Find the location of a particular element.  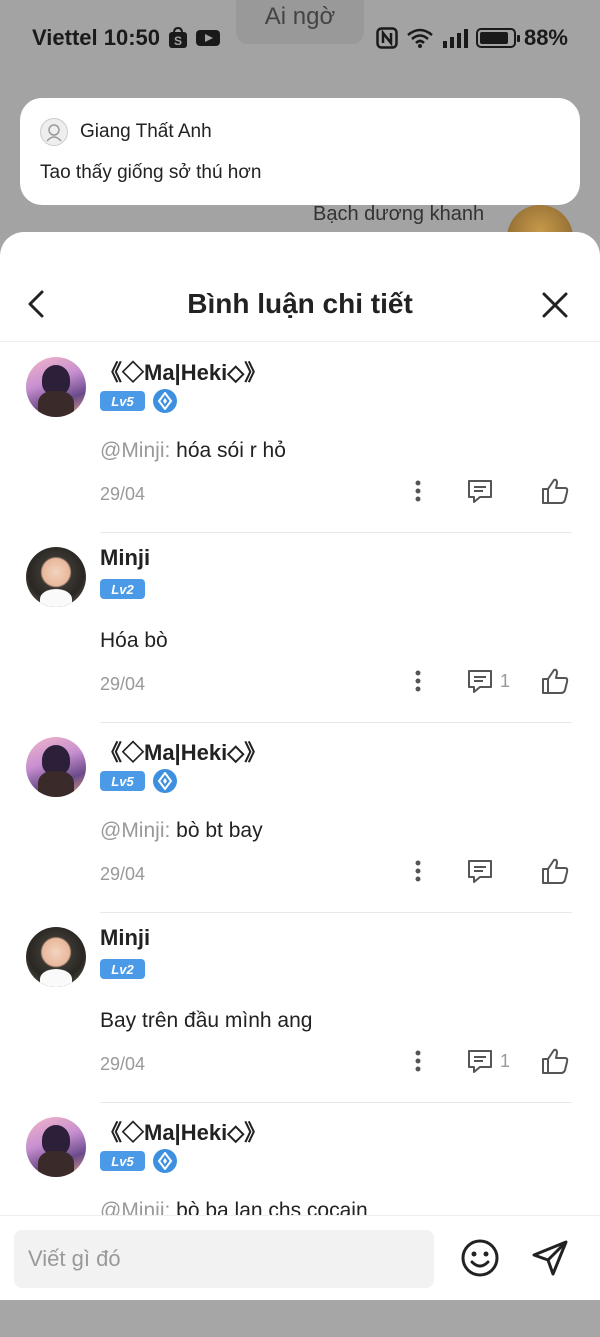

notification-sender-name: Giang Thất Anh is located at coordinates (146, 131).